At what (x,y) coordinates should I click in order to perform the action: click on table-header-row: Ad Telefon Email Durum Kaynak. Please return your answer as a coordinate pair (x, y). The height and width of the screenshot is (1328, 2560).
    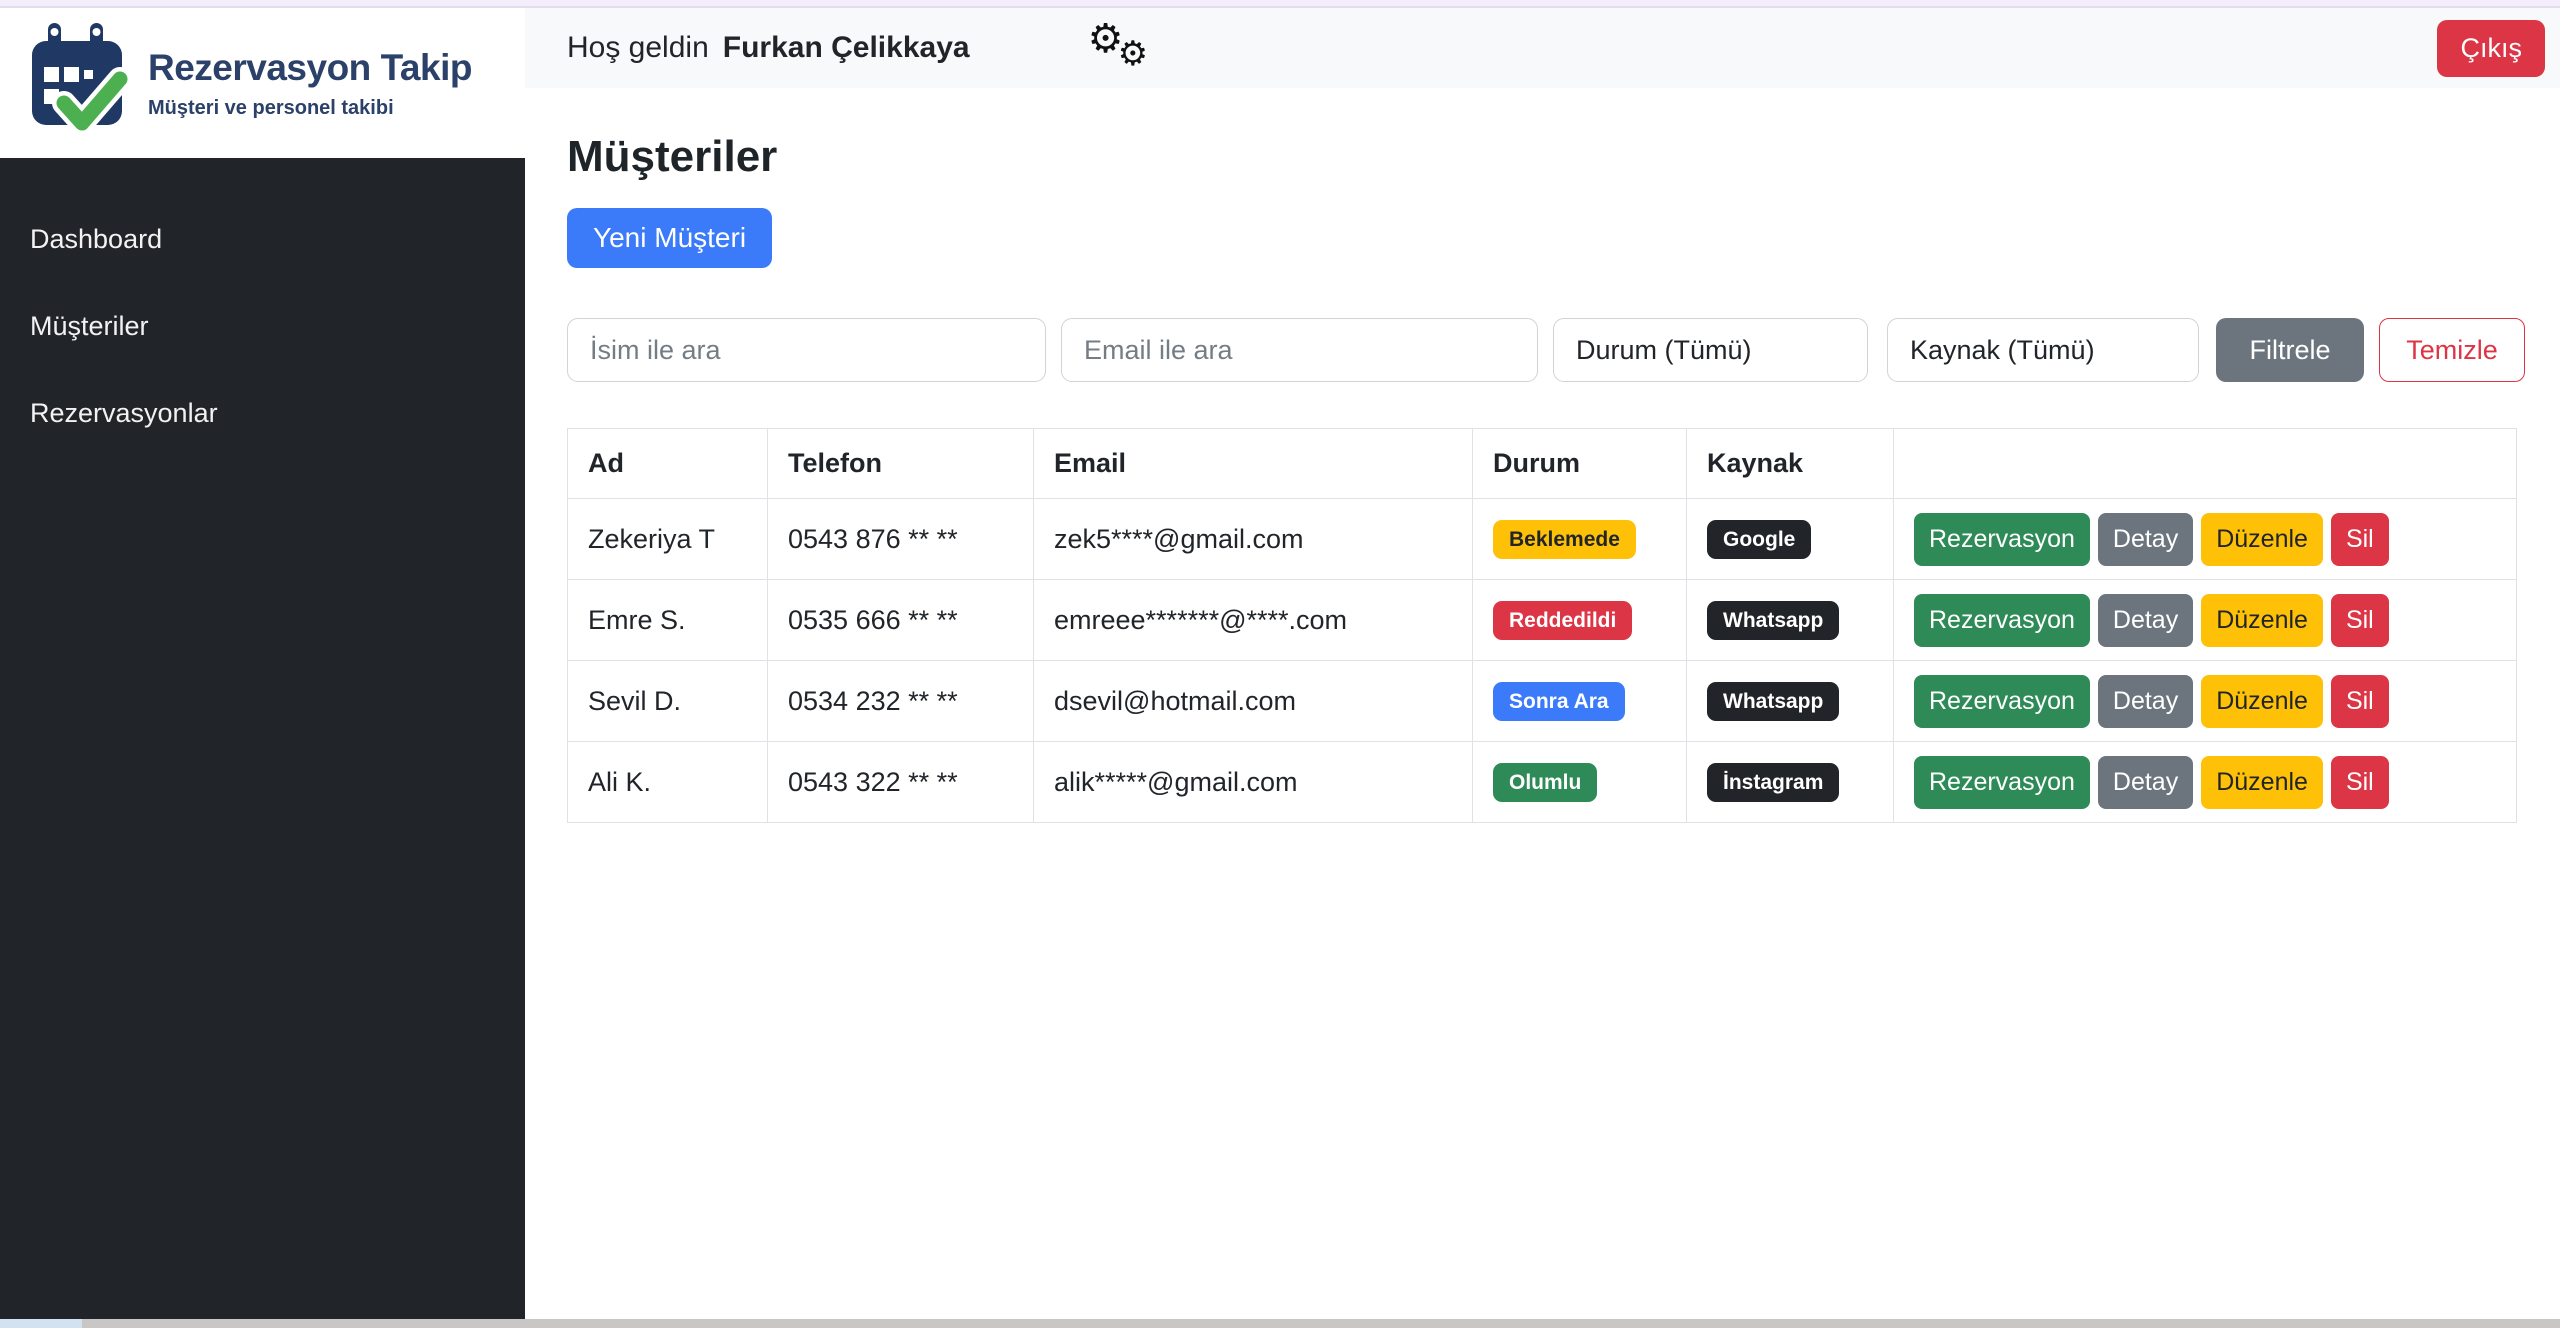
    Looking at the image, I should click on (1542, 463).